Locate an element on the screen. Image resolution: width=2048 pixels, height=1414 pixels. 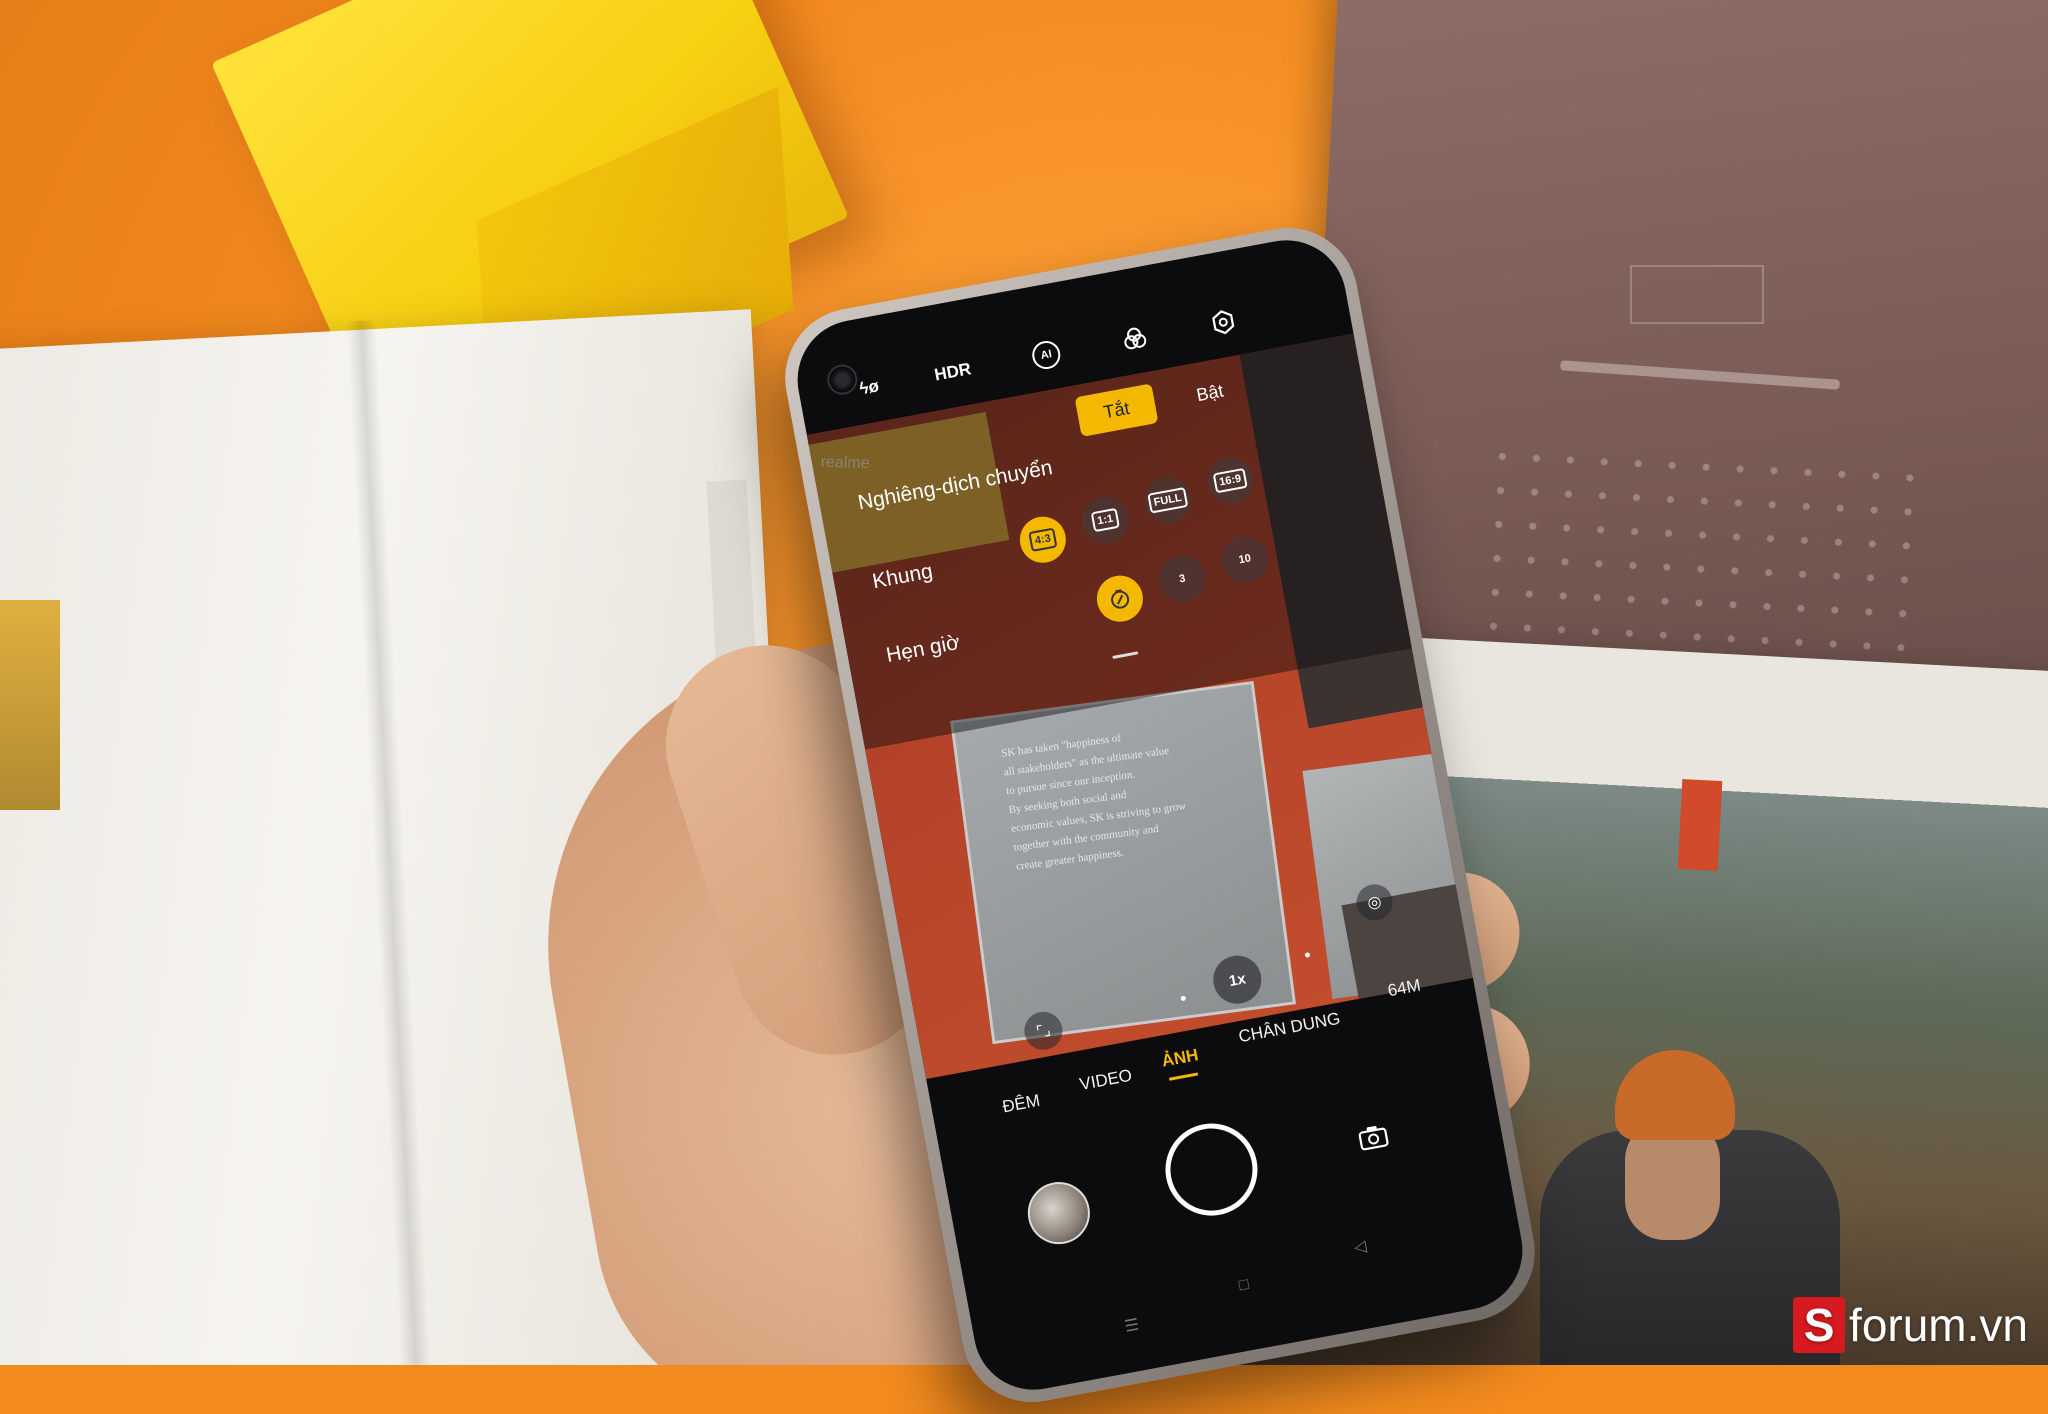
sforum-text: forum.vn is located at coordinates (1938, 1325).